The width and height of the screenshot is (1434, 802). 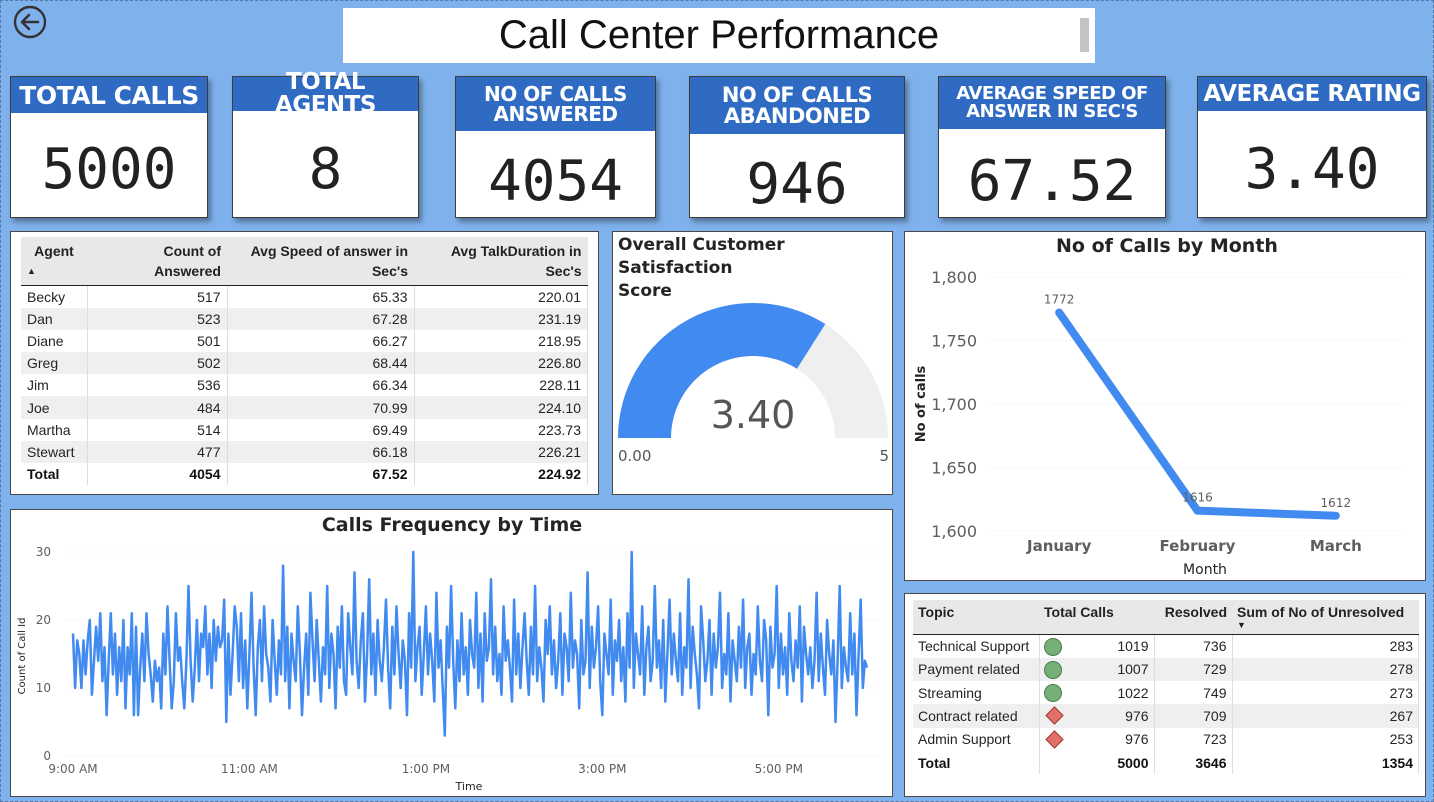 I want to click on data-label: 1616, so click(x=1197, y=498).